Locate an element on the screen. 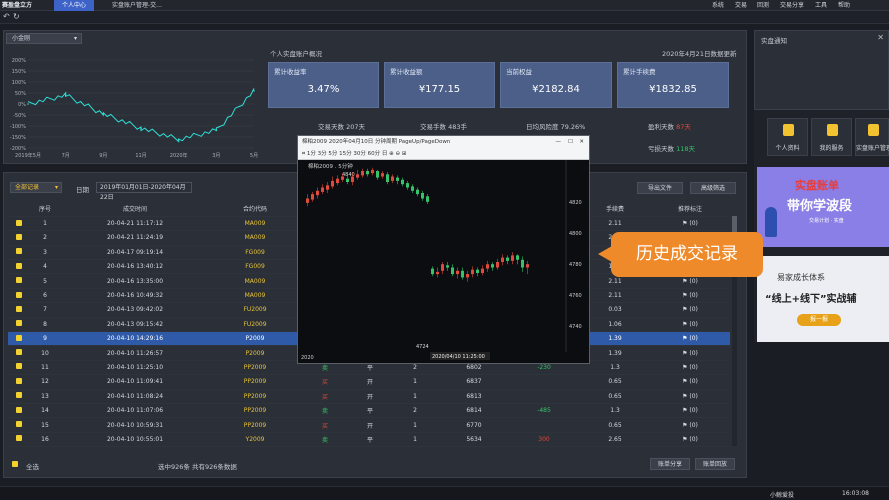 This screenshot has height=500, width=889. banner-button: 报一报 is located at coordinates (819, 320).